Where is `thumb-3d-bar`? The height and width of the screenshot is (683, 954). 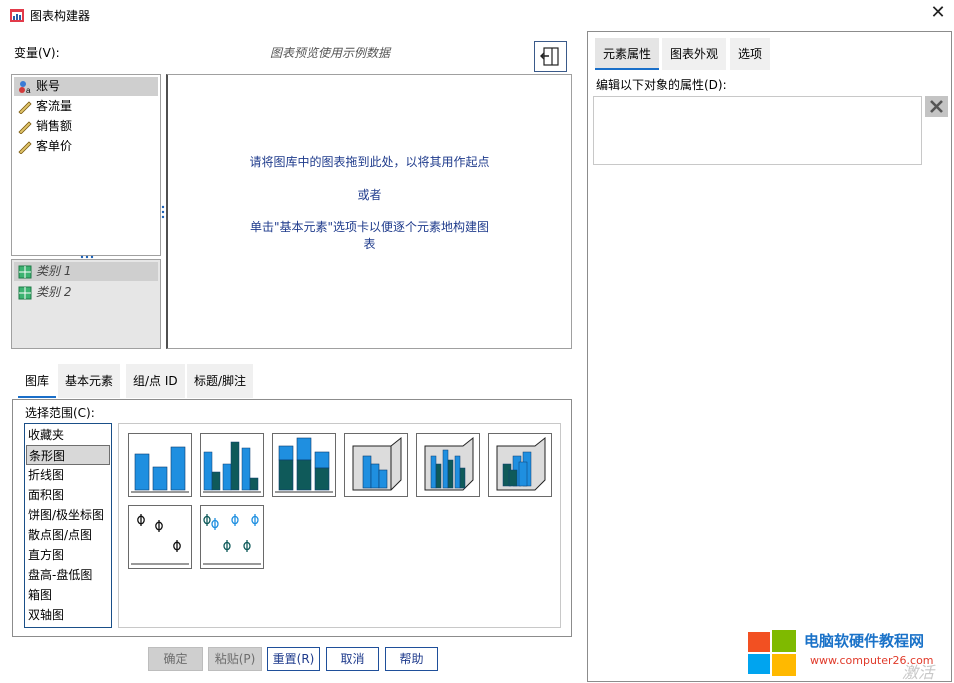
thumb-3d-bar is located at coordinates (520, 465).